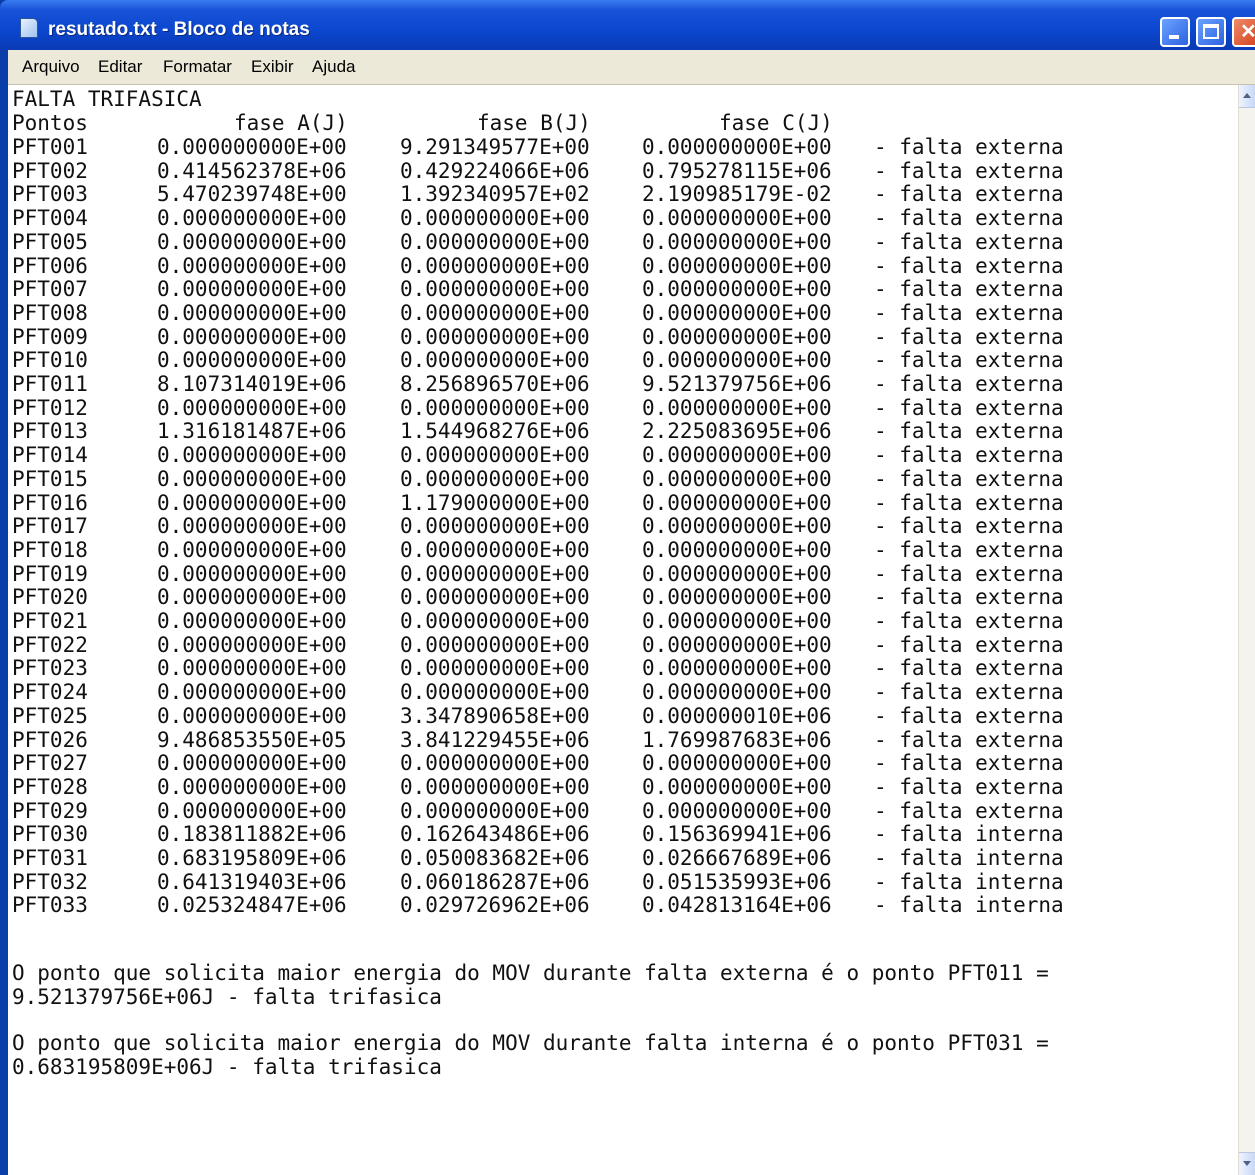 The height and width of the screenshot is (1175, 1255). I want to click on arrow-up-icon, so click(1247, 95).